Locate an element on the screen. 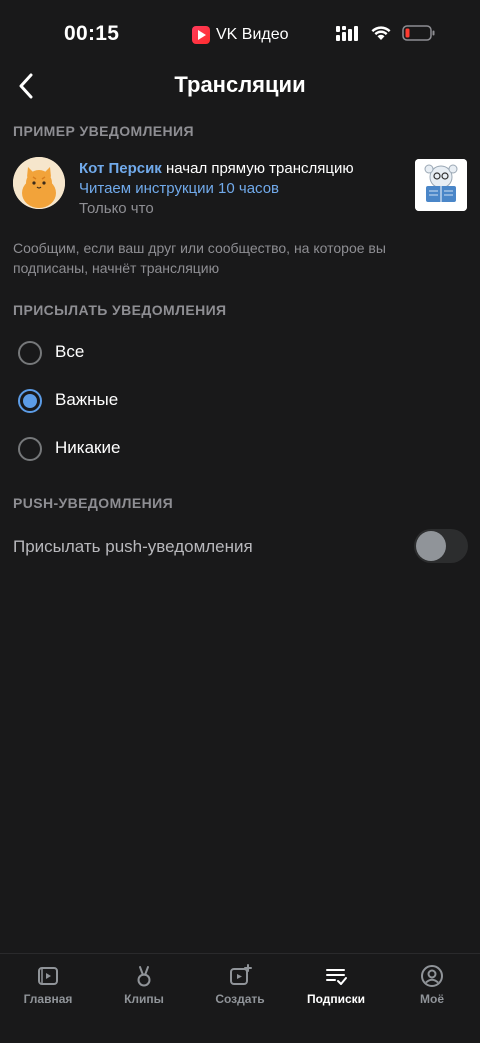 The image size is (480, 1043). subscriptions-icon is located at coordinates (336, 977).